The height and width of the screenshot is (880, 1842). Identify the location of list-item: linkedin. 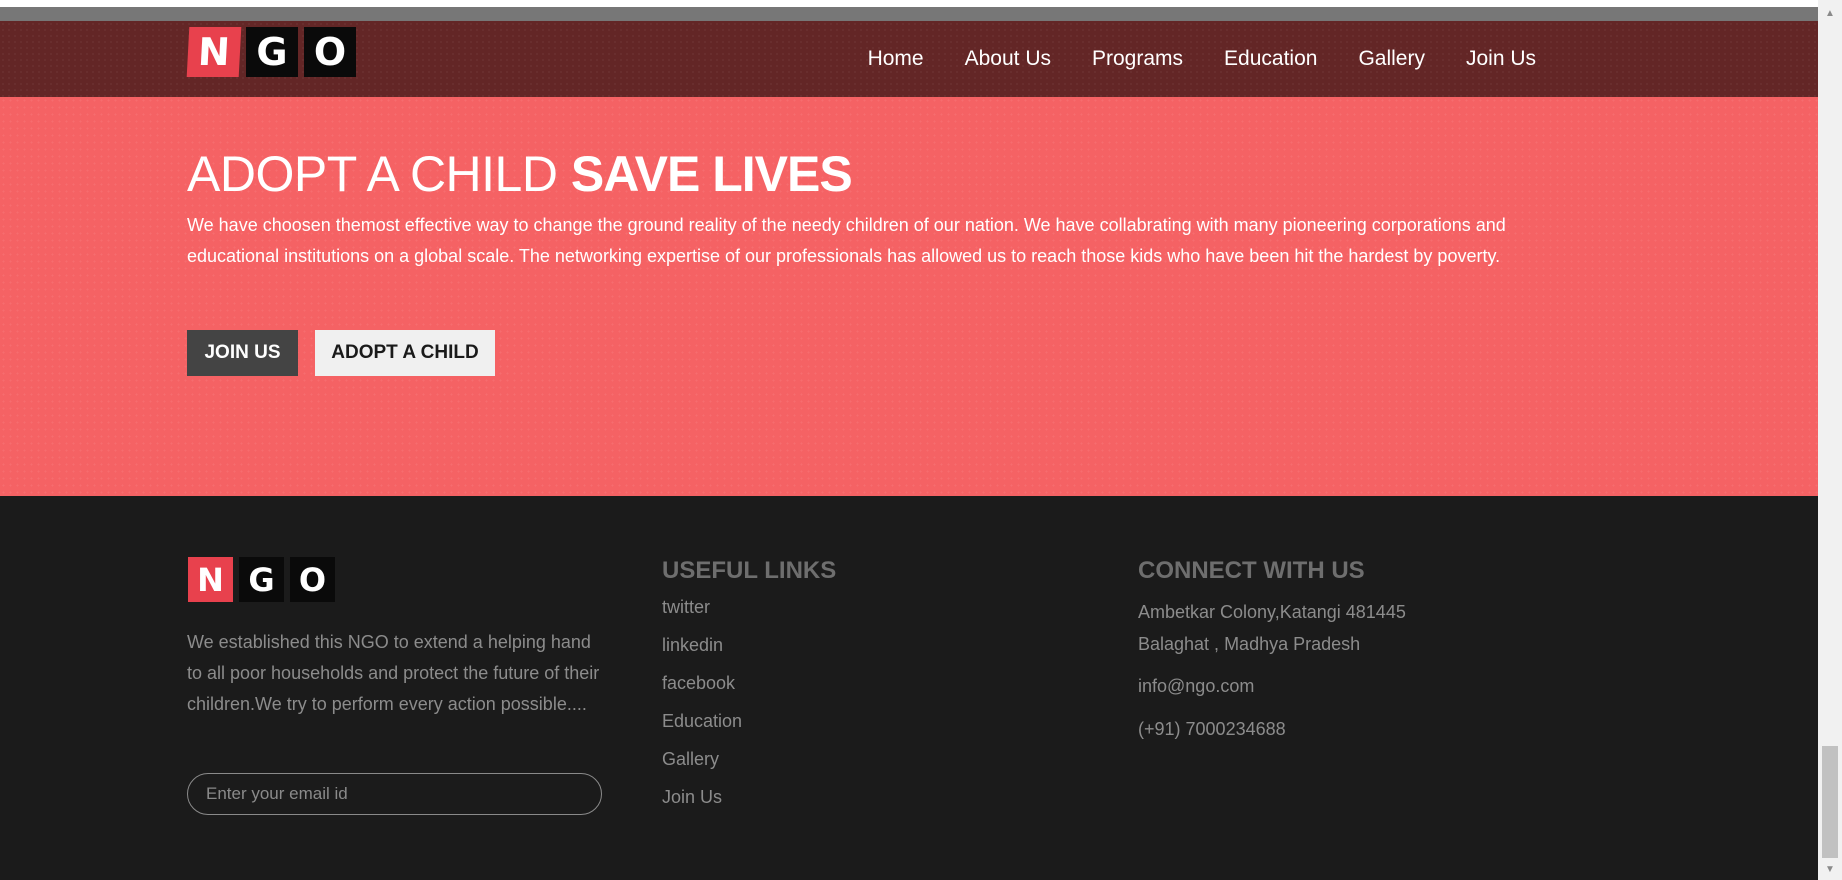
(702, 654).